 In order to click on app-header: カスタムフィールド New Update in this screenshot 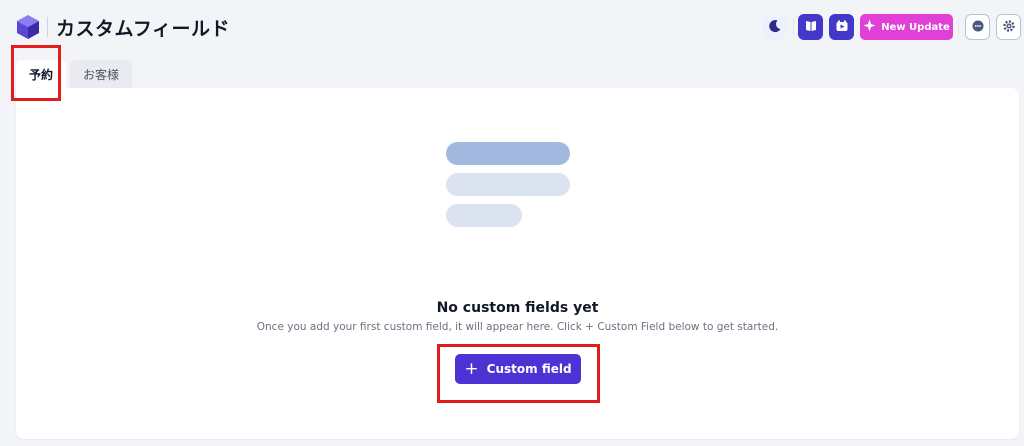, I will do `click(512, 28)`.